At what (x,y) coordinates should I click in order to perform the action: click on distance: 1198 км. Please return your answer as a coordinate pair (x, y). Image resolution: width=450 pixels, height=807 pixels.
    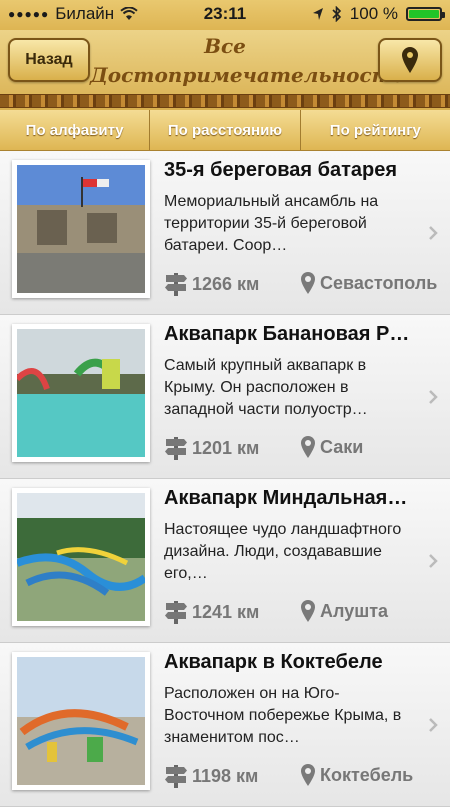
    Looking at the image, I should click on (211, 776).